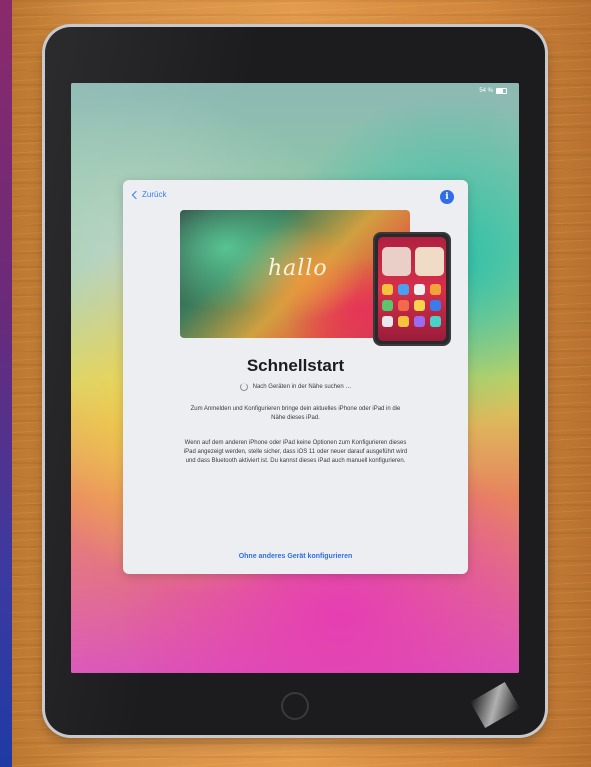 This screenshot has width=591, height=767. What do you see at coordinates (298, 268) in the screenshot?
I see `hallo-lettering: hallo` at bounding box center [298, 268].